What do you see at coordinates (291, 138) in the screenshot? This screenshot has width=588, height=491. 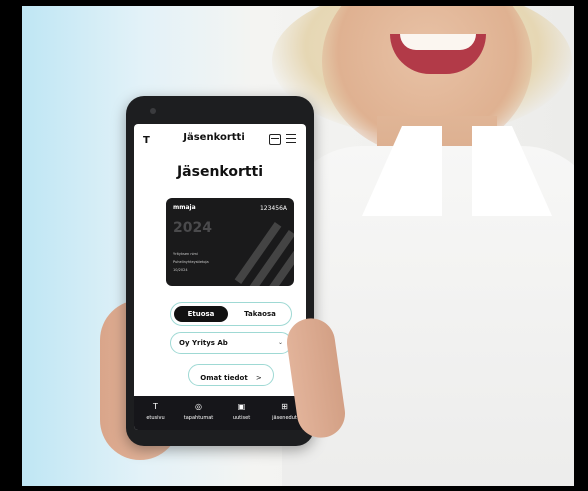 I see `menu-icon` at bounding box center [291, 138].